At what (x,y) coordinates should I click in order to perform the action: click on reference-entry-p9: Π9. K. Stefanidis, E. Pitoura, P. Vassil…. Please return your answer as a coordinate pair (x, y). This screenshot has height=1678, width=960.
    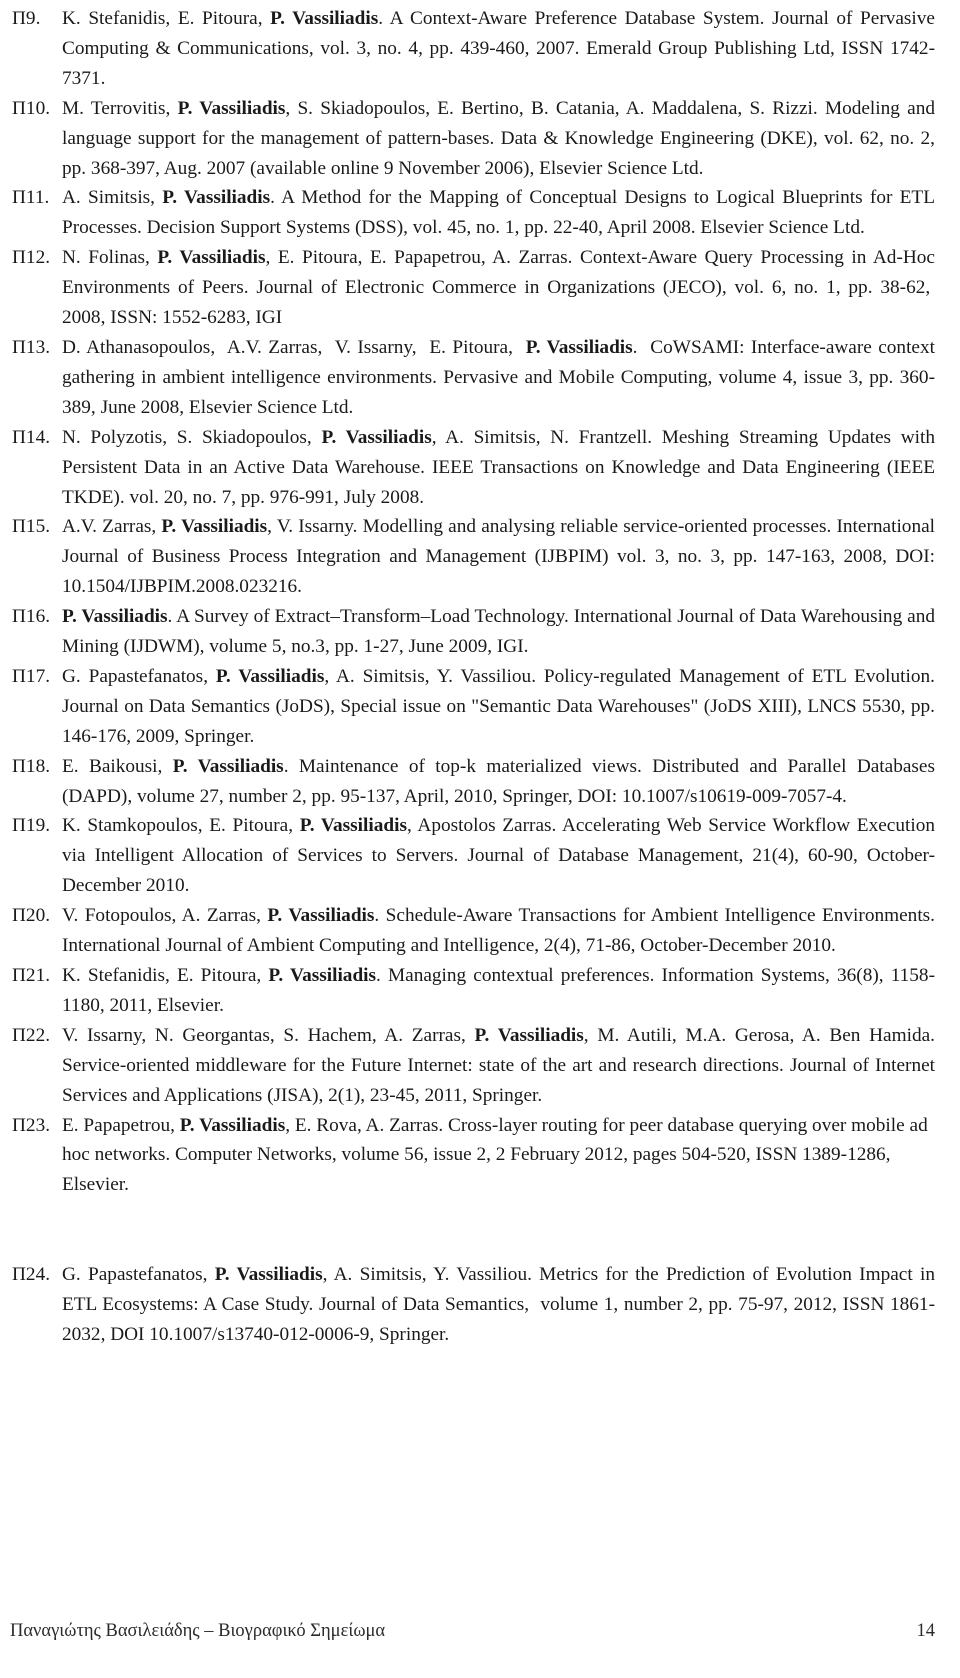
    Looking at the image, I should click on (472, 49).